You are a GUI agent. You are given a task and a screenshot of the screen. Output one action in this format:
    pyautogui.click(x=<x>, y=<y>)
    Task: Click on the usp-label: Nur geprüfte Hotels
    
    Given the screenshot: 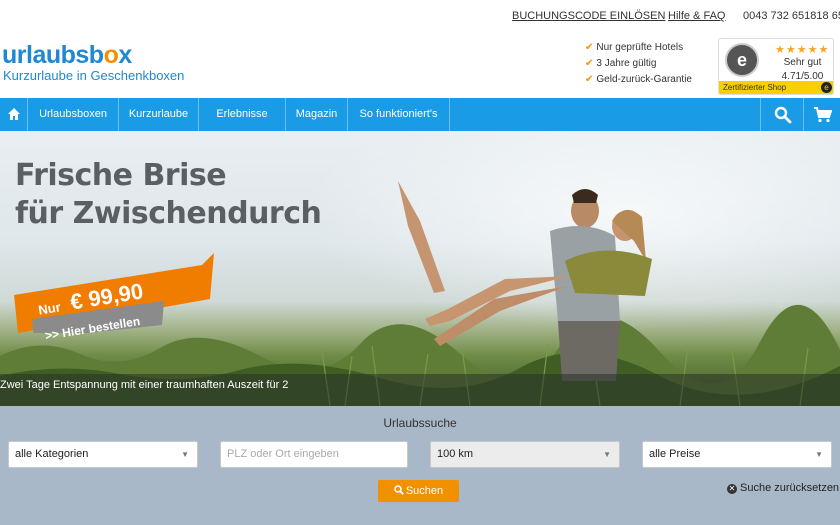 What is the action you would take?
    pyautogui.click(x=640, y=47)
    